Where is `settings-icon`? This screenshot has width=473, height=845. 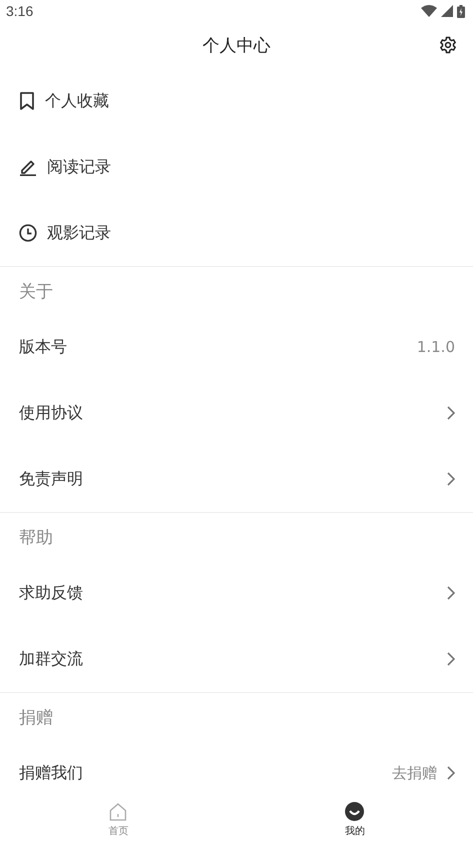
settings-icon is located at coordinates (448, 45).